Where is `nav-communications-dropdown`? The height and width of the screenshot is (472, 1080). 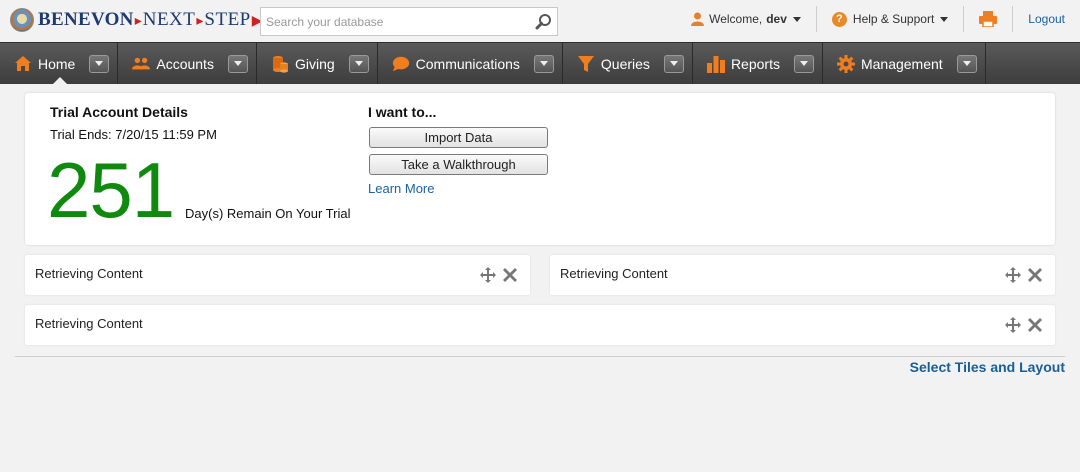
nav-communications-dropdown is located at coordinates (543, 63).